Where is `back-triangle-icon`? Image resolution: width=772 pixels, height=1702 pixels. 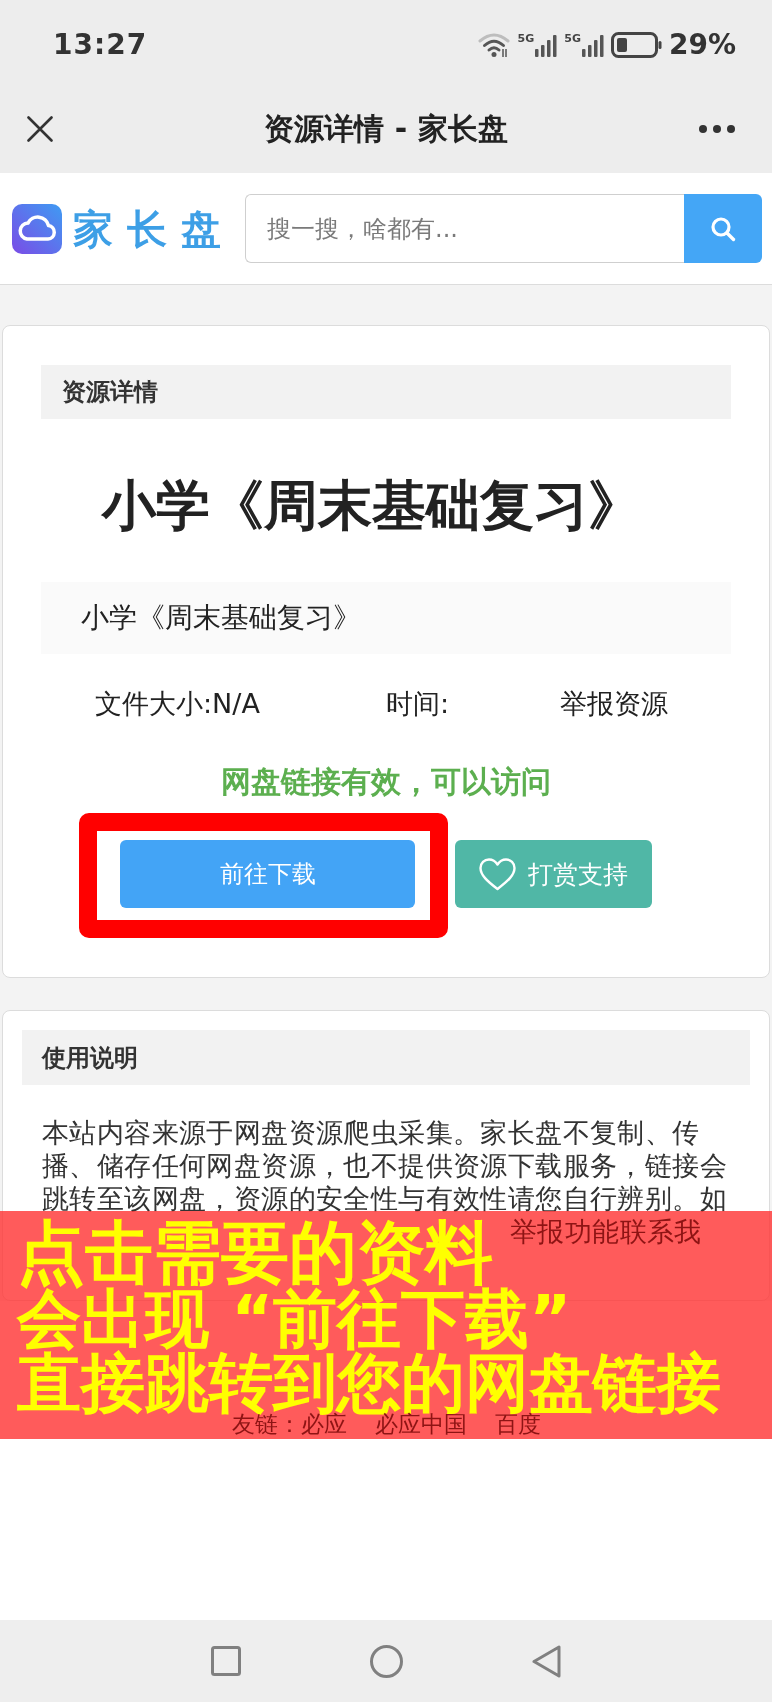
back-triangle-icon is located at coordinates (546, 1661).